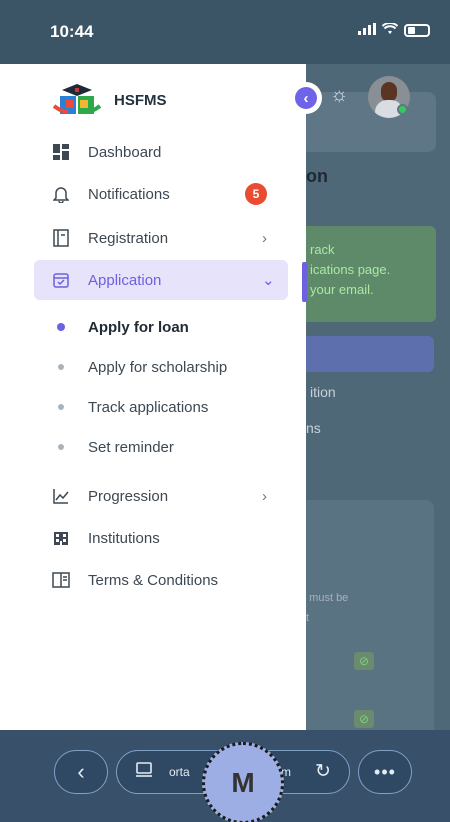 This screenshot has height=822, width=450. Describe the element at coordinates (342, 289) in the screenshot. I see `bg-alert-line: your email.` at that location.